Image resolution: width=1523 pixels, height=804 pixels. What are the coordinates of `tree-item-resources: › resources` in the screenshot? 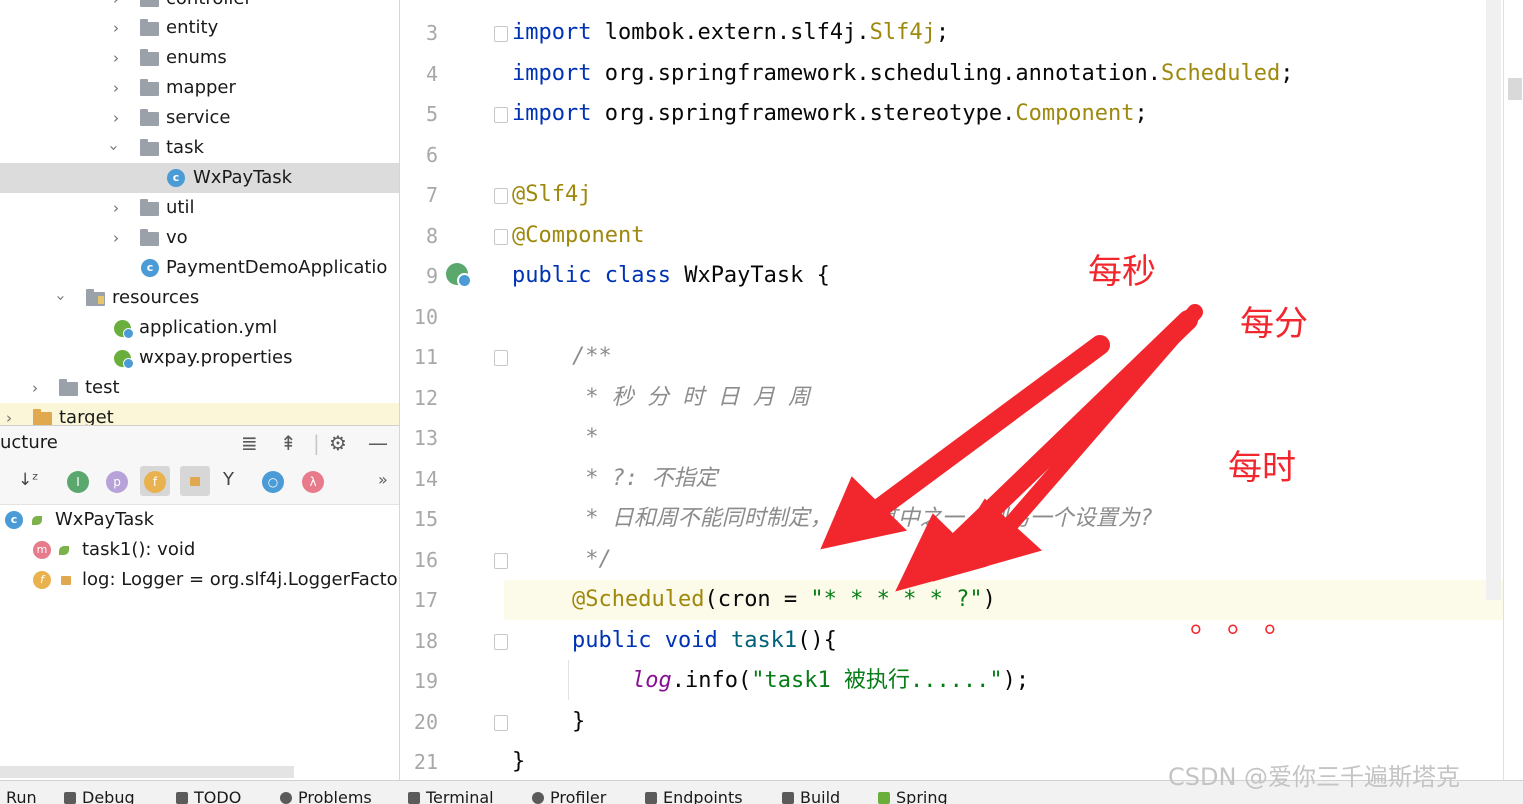 It's located at (199, 298).